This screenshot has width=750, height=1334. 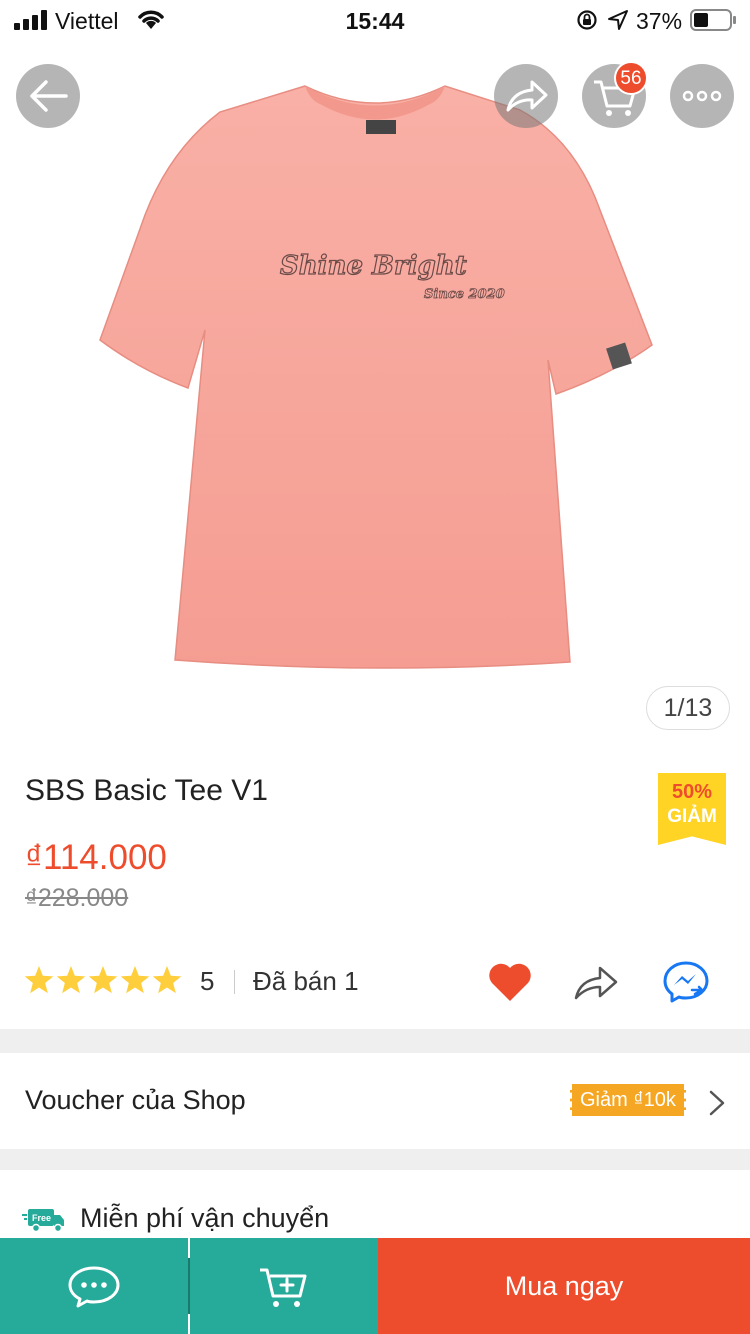 I want to click on discount-badge: 50% GIẢM, so click(x=692, y=809).